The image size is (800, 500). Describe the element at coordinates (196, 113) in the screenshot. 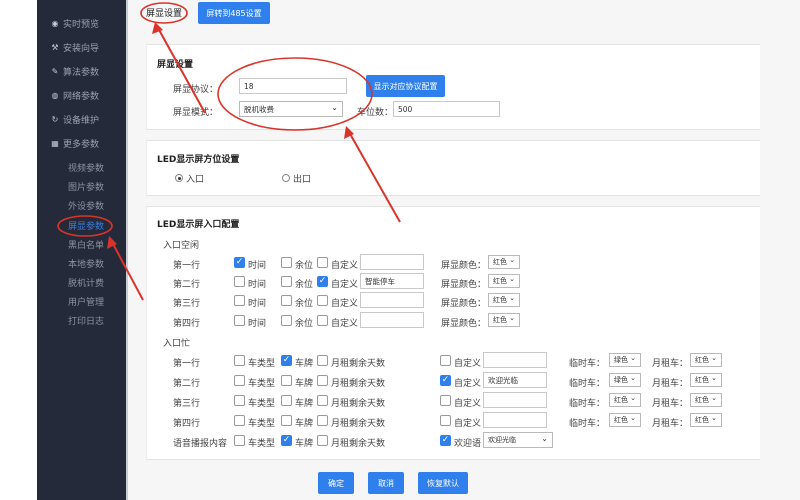

I see `mode-label: 屏显模式：` at that location.